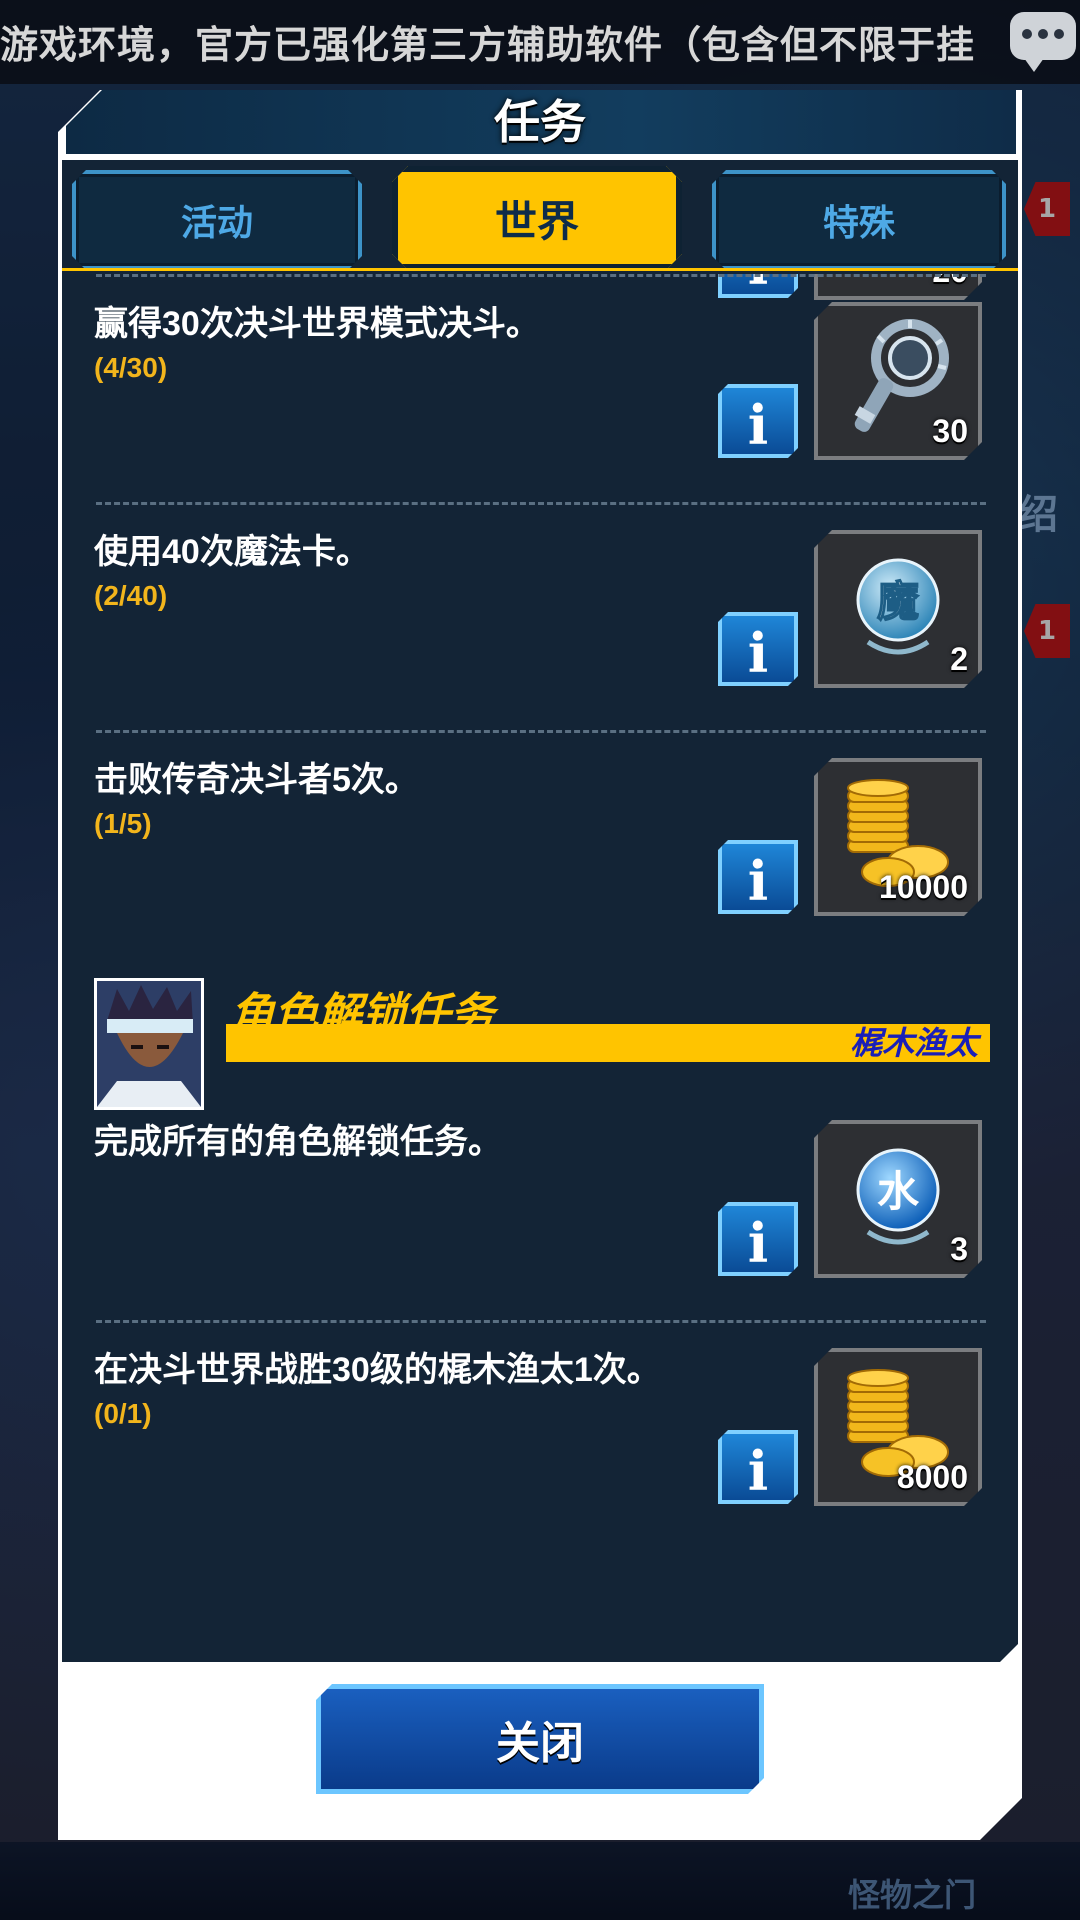  I want to click on tab-event: 活动, so click(217, 220).